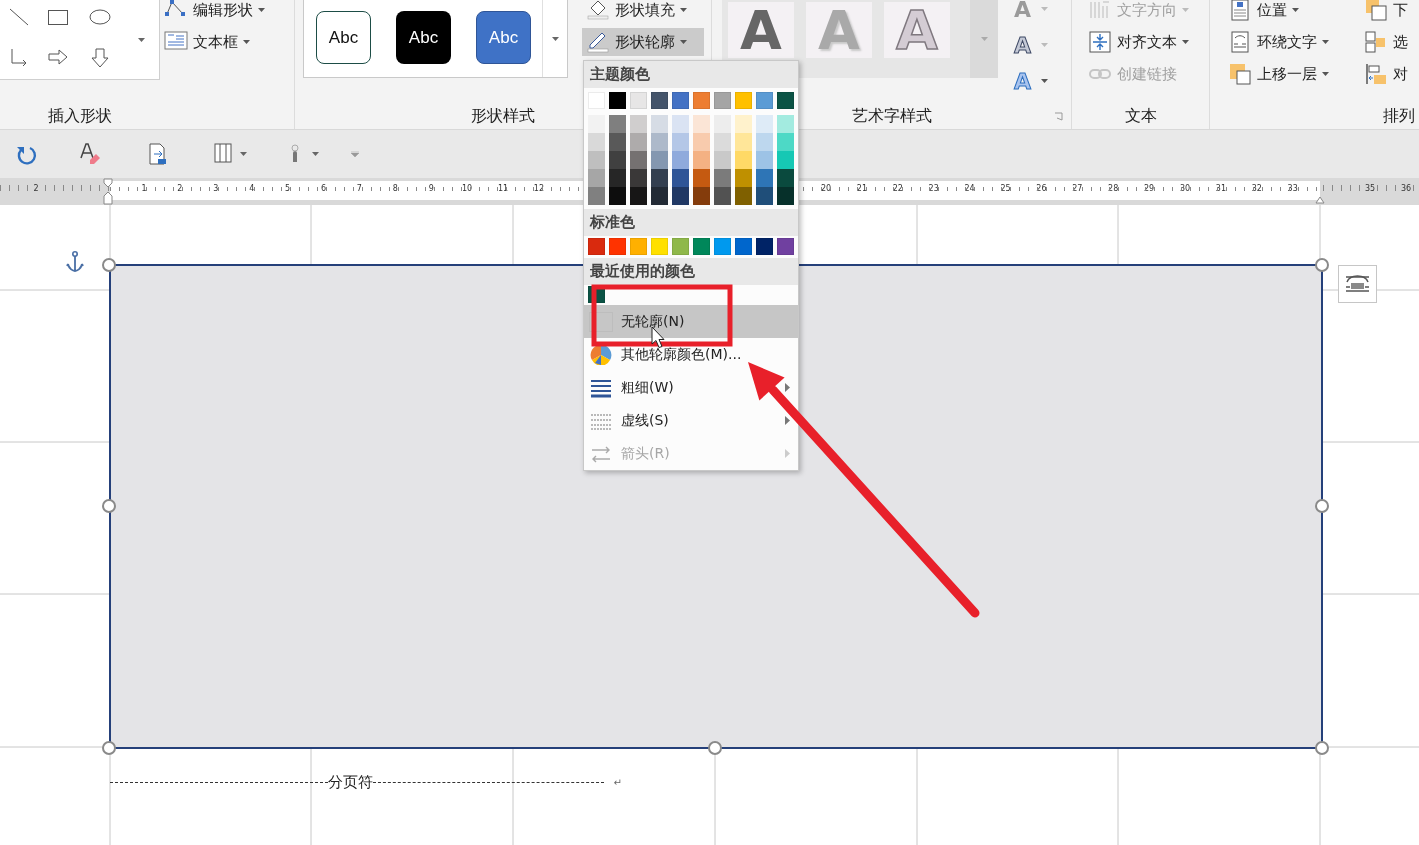  I want to click on menu-item: 虚线(S), so click(691, 420).